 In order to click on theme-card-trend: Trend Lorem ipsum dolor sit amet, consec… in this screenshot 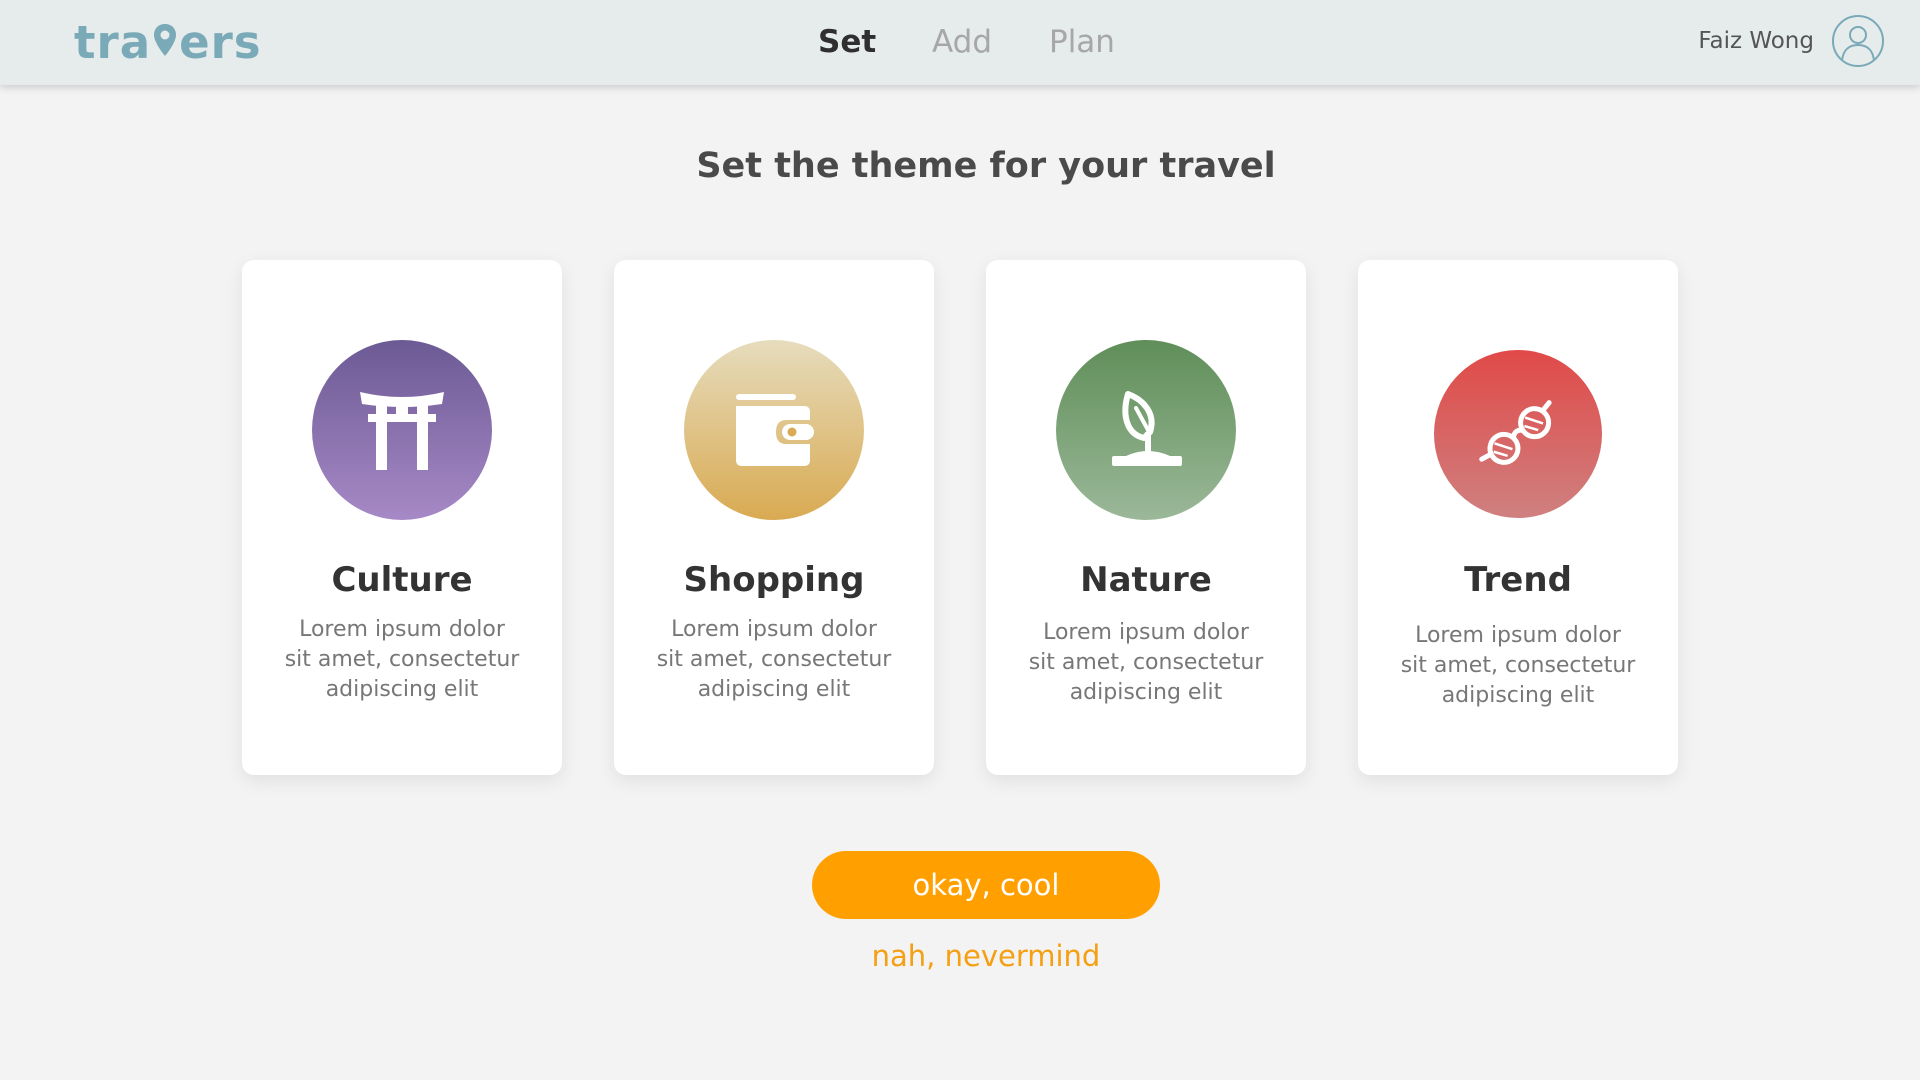, I will do `click(1518, 517)`.